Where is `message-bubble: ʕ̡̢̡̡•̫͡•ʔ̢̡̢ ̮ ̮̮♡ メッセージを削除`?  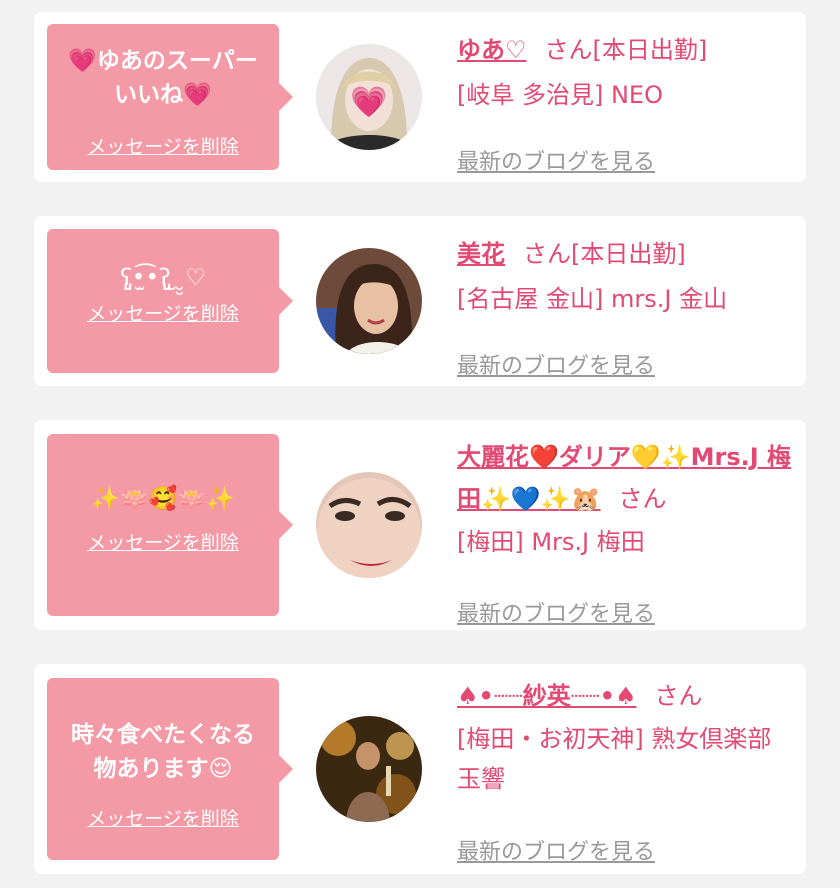 message-bubble: ʕ̡̢̡̡•̫͡•ʔ̢̡̢ ̮ ̮̮♡ メッセージを削除 is located at coordinates (170, 301).